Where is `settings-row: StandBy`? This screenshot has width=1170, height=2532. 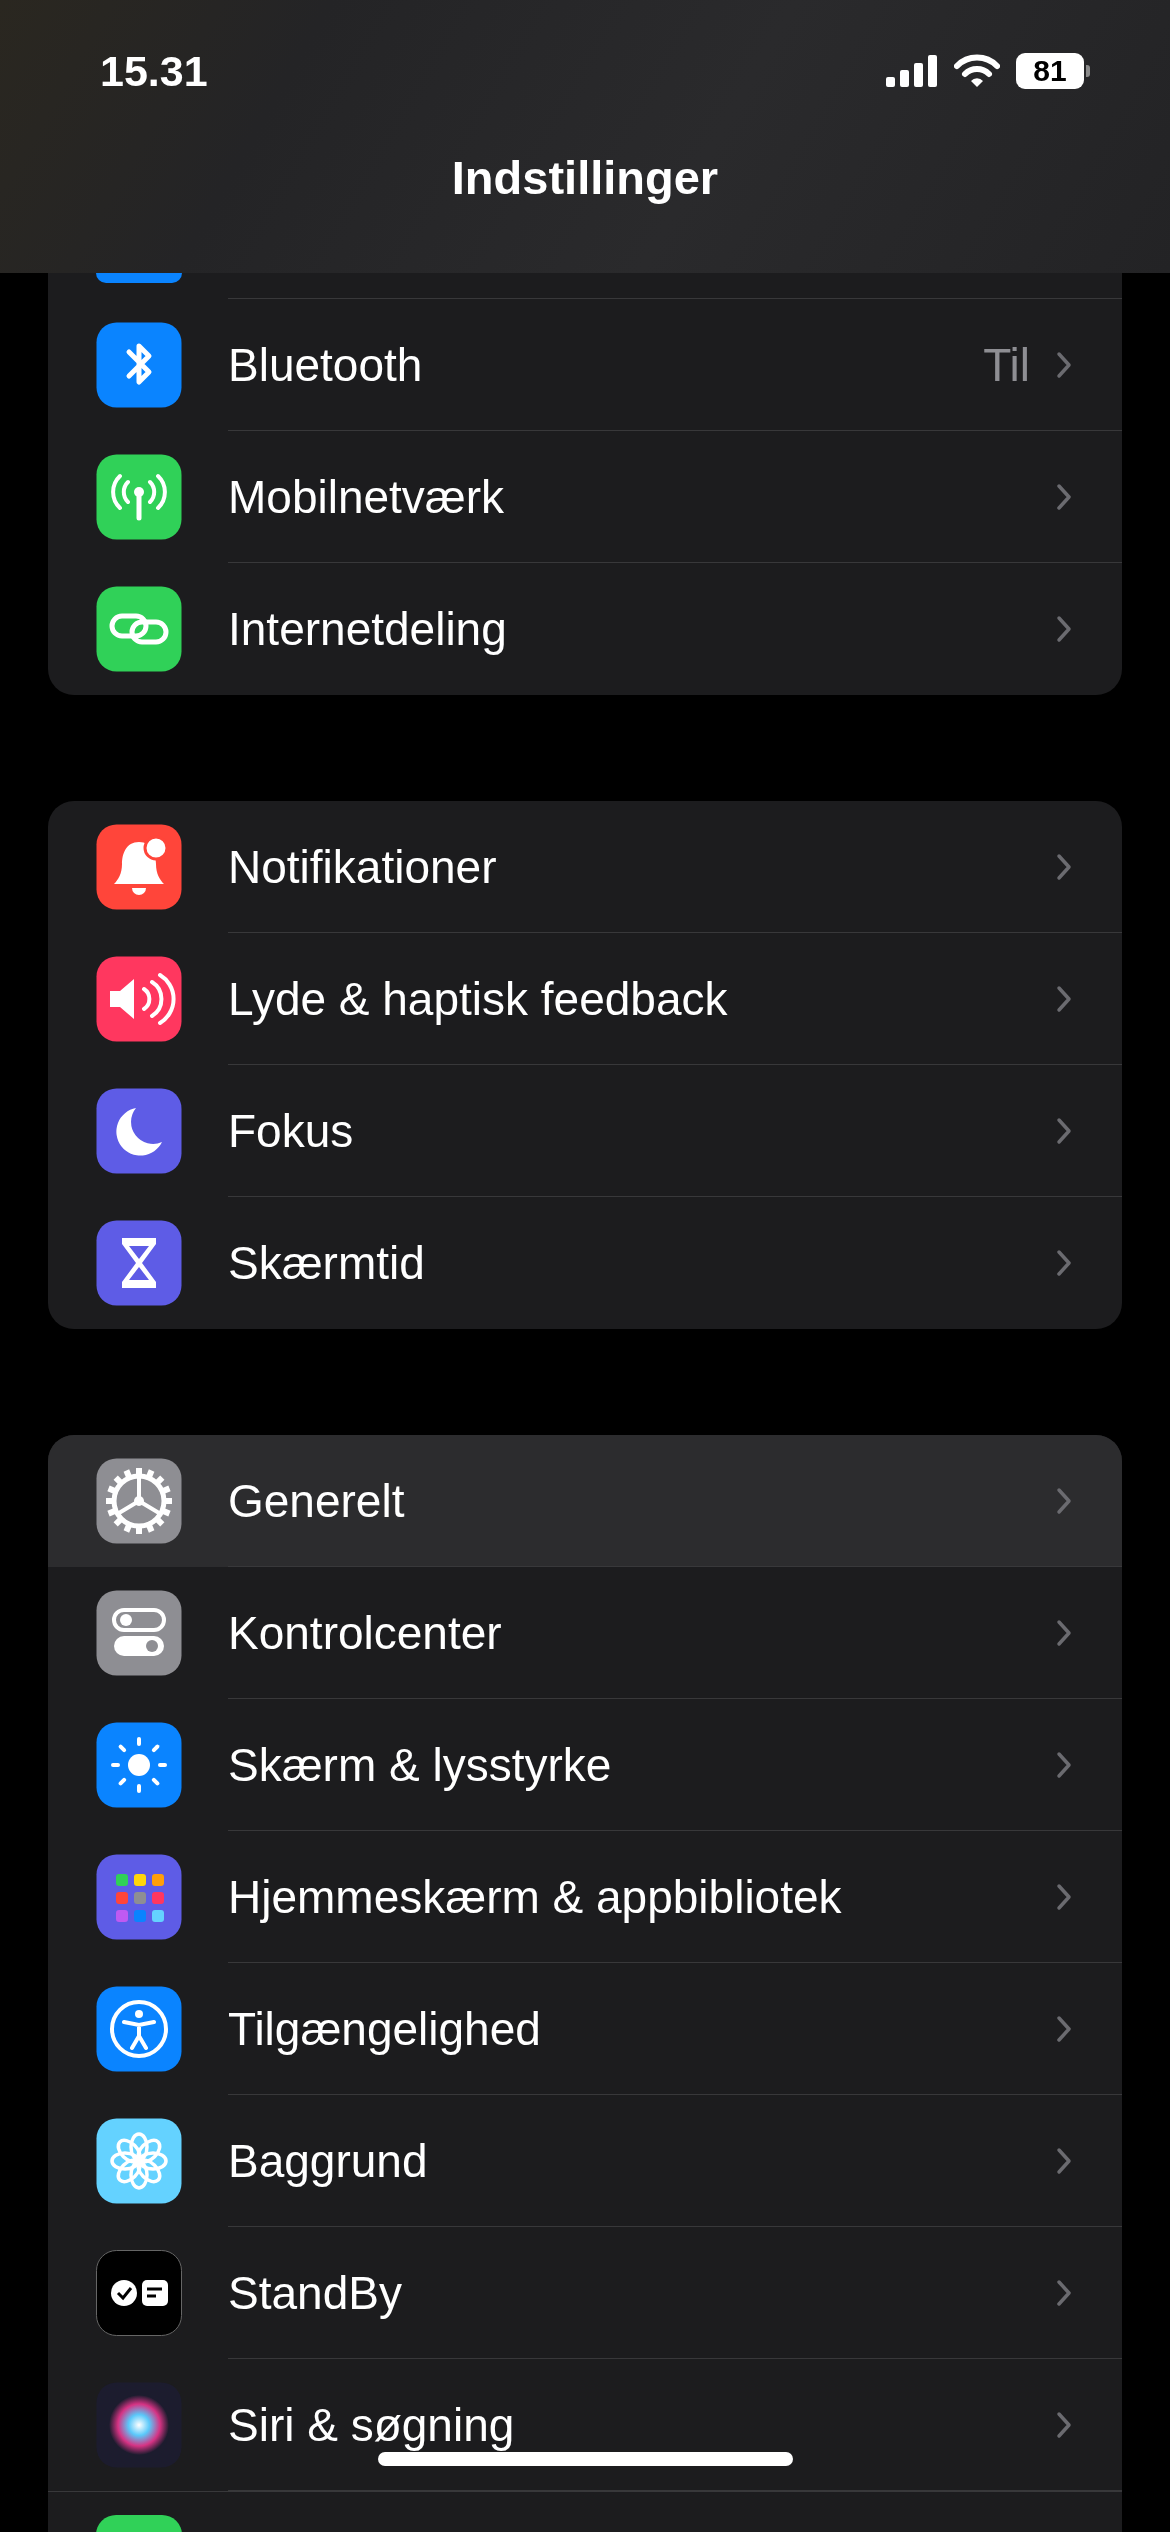 settings-row: StandBy is located at coordinates (585, 2293).